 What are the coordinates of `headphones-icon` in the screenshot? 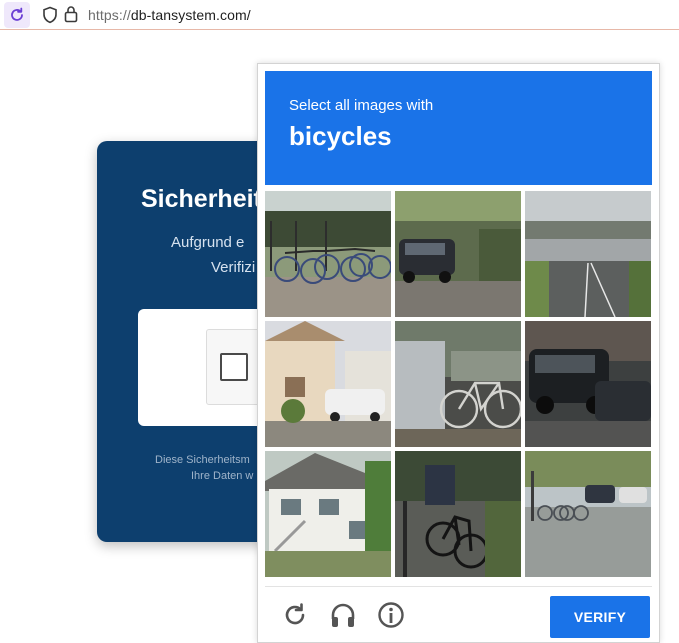 It's located at (343, 615).